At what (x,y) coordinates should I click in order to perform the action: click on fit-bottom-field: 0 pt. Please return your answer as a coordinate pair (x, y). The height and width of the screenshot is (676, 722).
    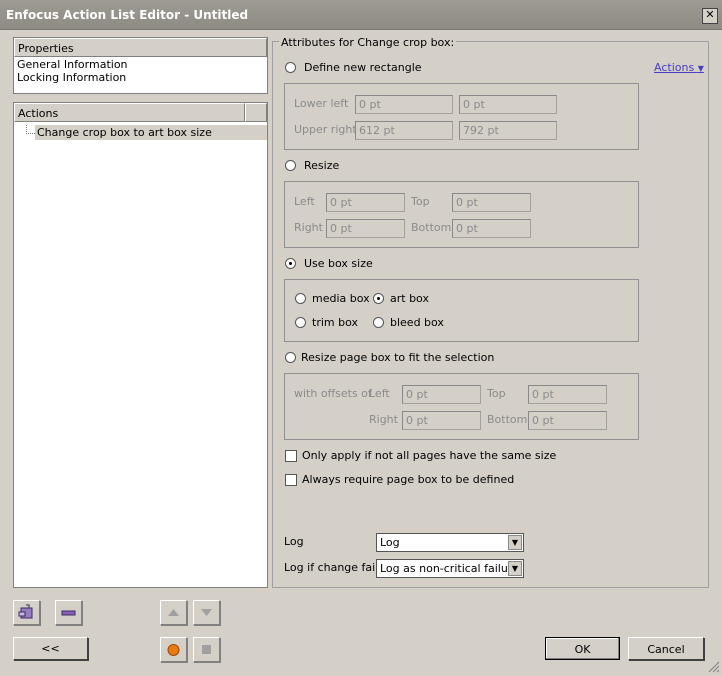
    Looking at the image, I should click on (567, 420).